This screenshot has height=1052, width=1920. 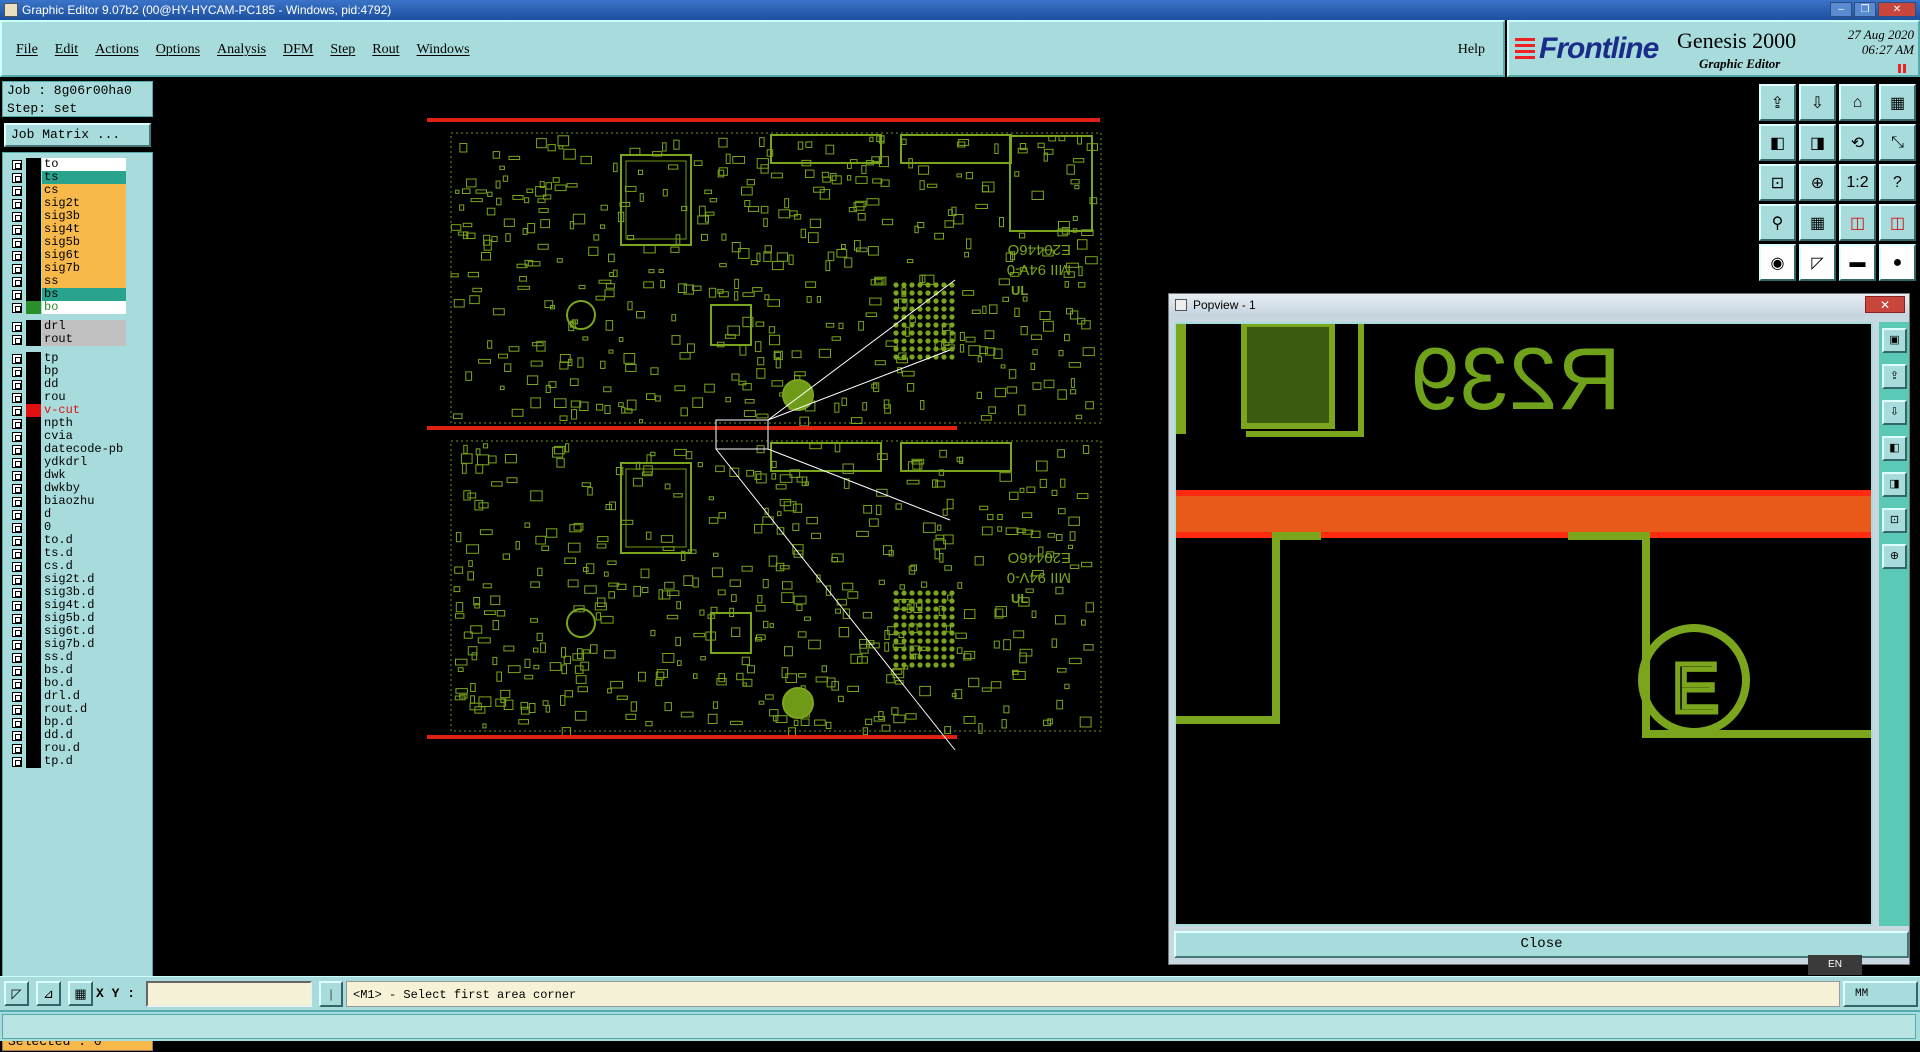 What do you see at coordinates (1894, 556) in the screenshot?
I see `popview-tool-button: ⊕` at bounding box center [1894, 556].